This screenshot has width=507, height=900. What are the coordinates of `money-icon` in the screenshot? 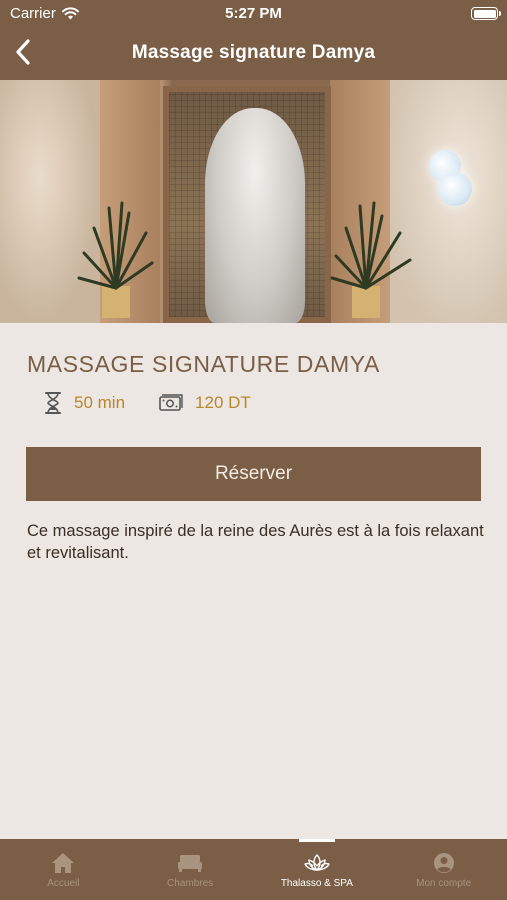 It's located at (171, 402).